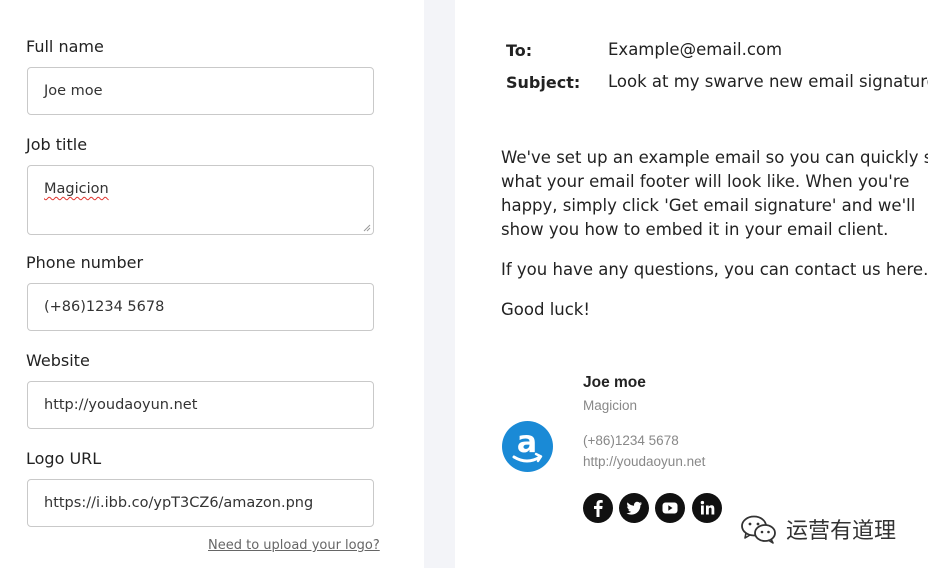 Image resolution: width=928 pixels, height=568 pixels. Describe the element at coordinates (758, 529) in the screenshot. I see `wechat-icon` at that location.